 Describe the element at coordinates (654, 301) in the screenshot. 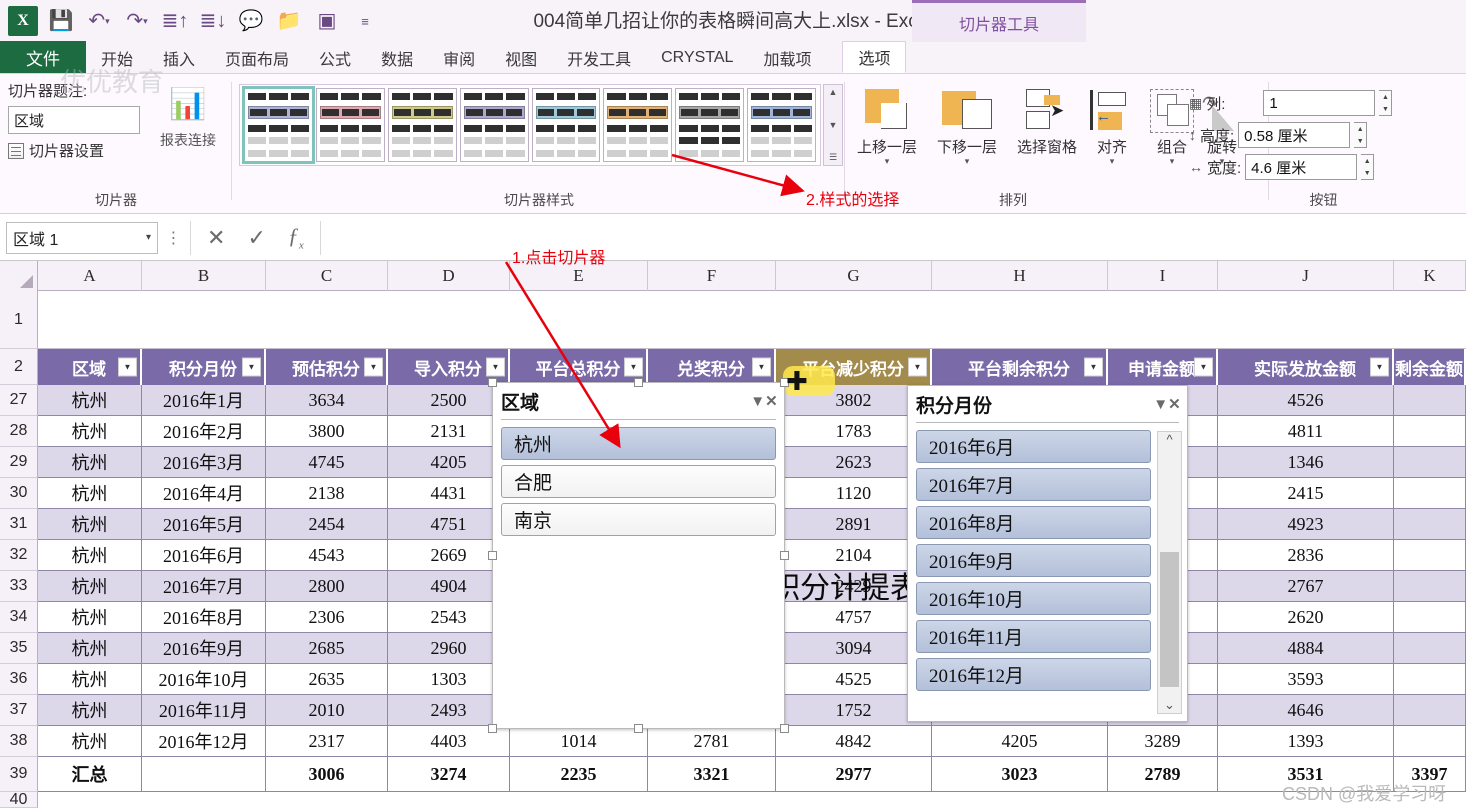

I see `annotation-arrows` at that location.